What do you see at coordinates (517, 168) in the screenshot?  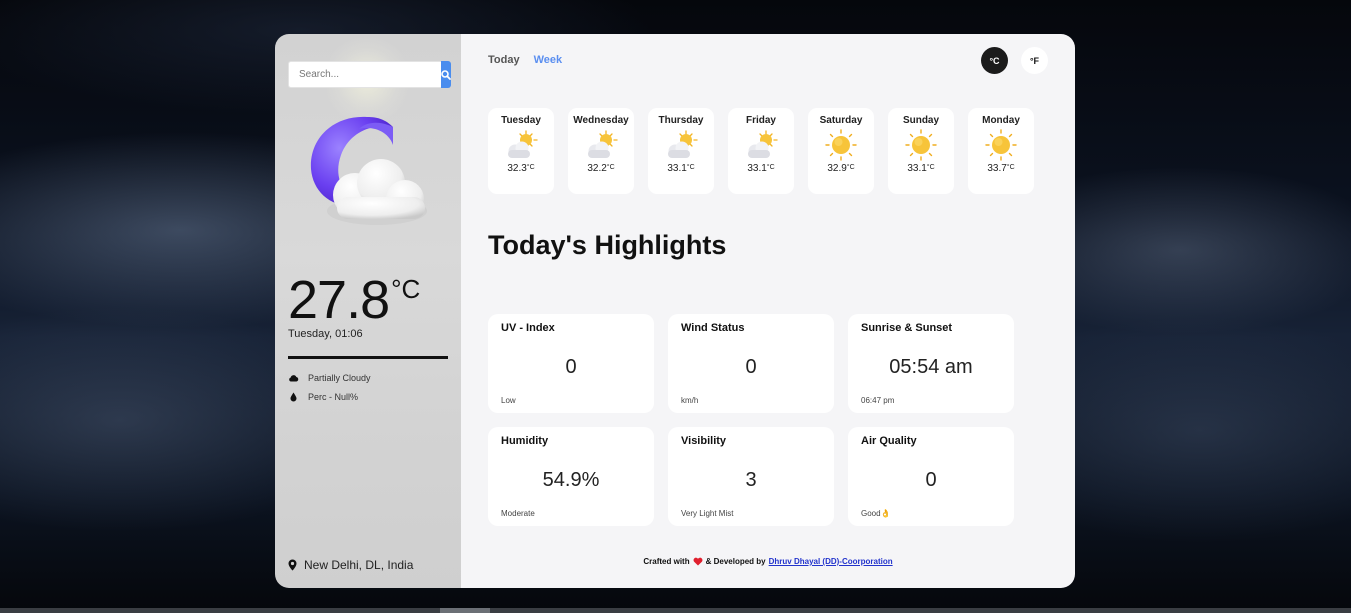 I see `day-temp-value: 32.3` at bounding box center [517, 168].